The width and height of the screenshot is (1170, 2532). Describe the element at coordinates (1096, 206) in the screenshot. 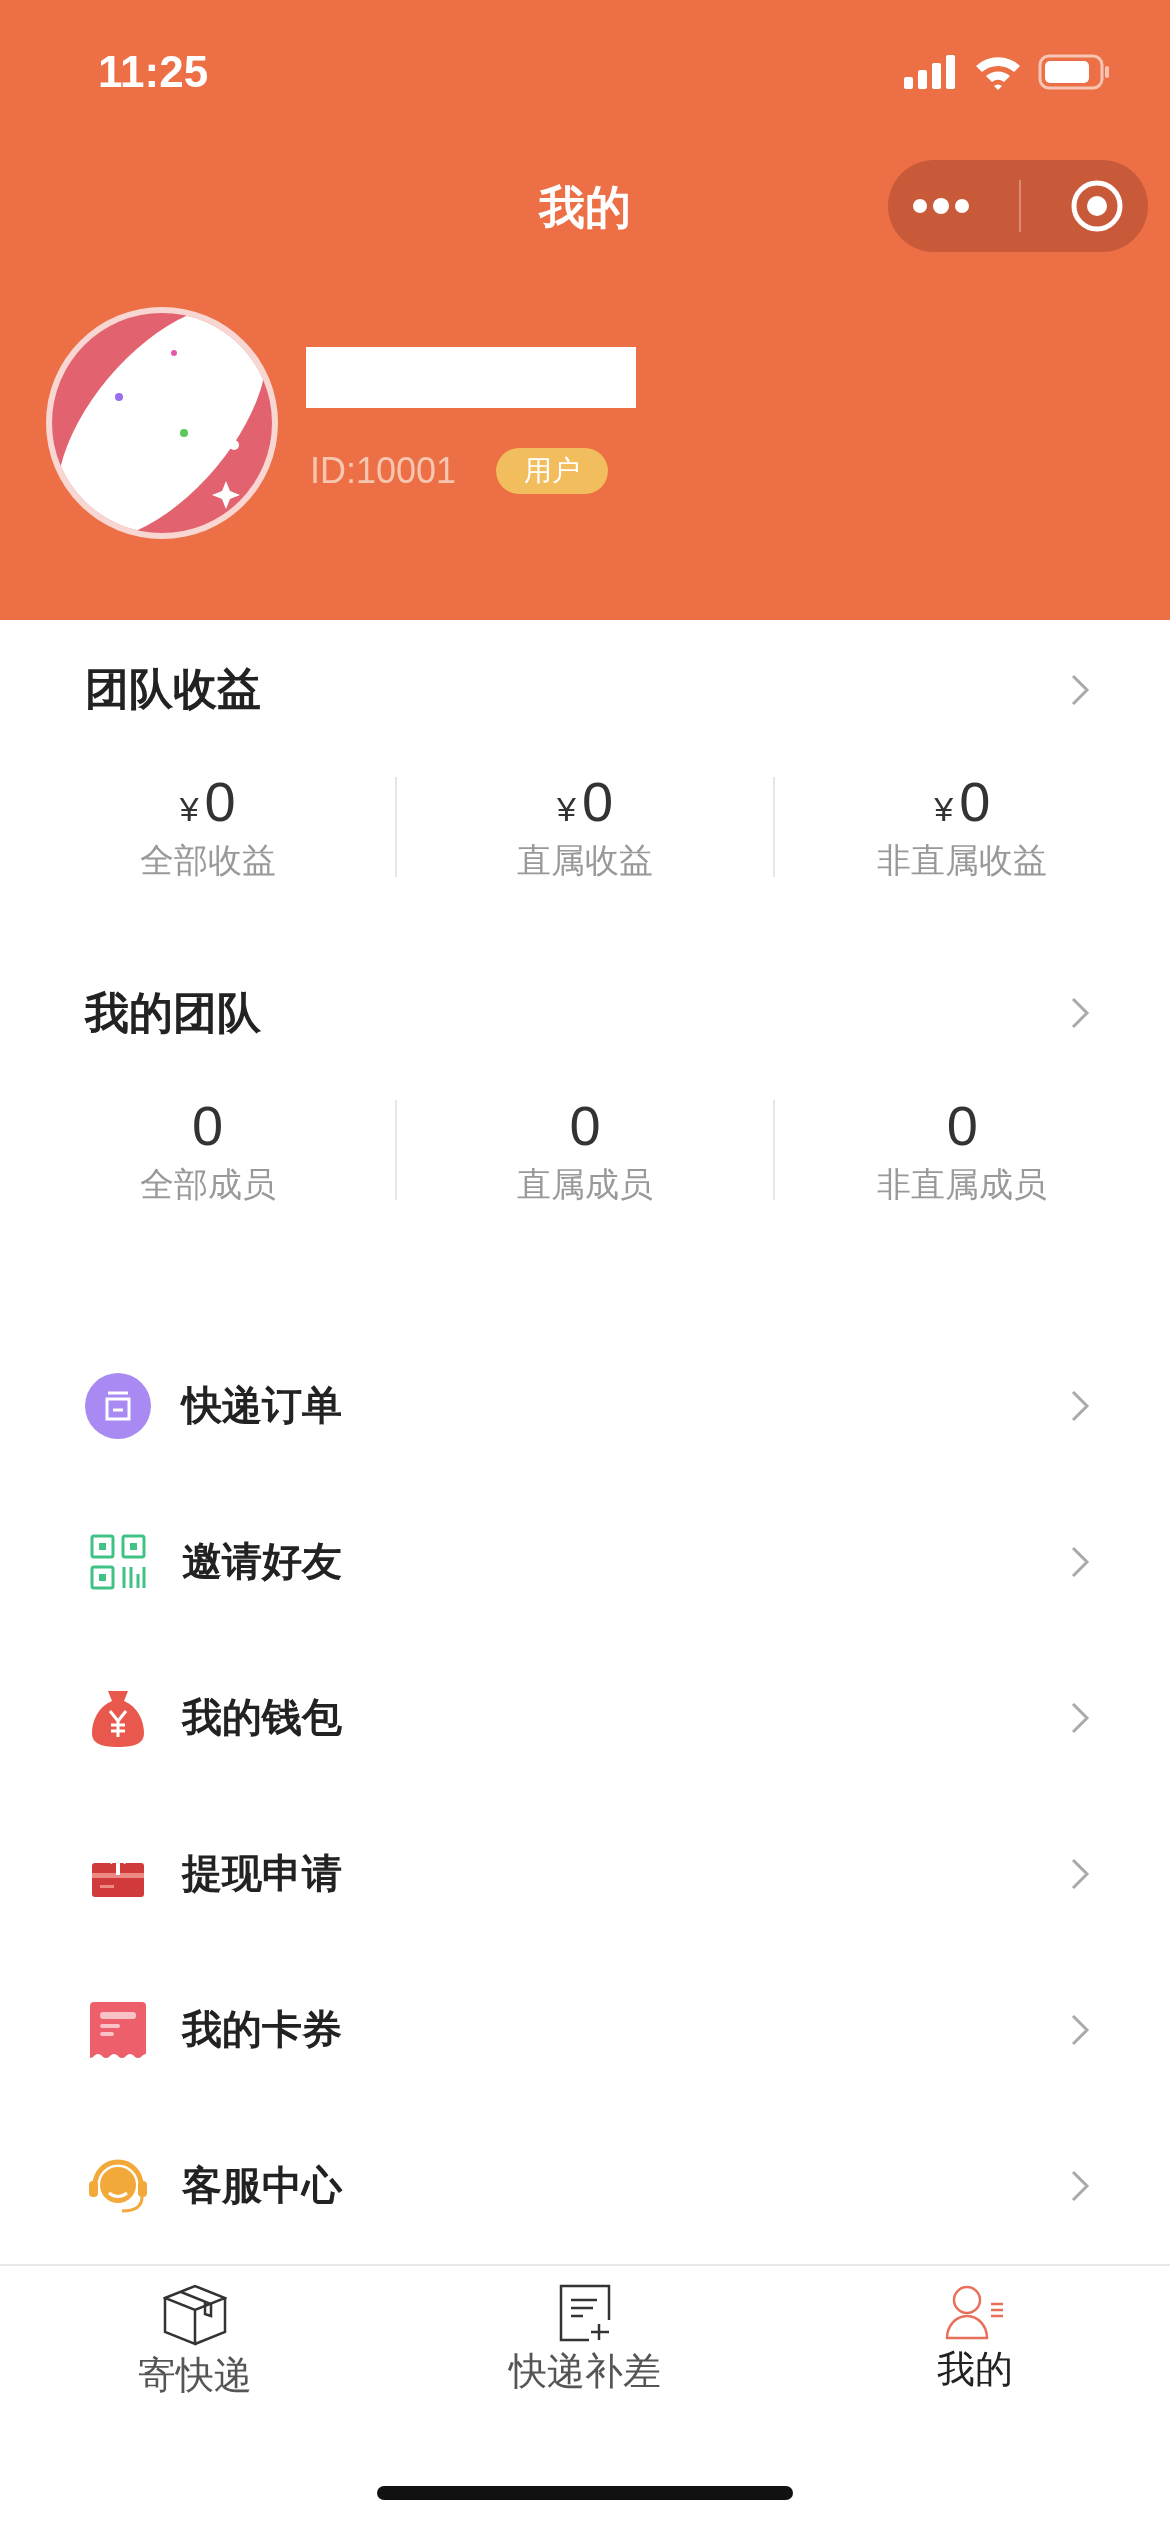

I see `close-target-icon` at that location.